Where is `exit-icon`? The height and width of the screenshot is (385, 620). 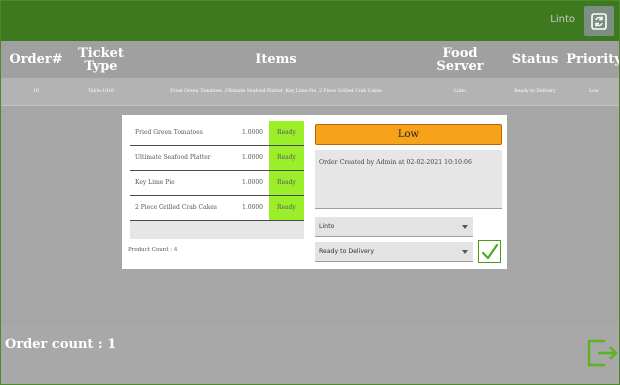
exit-icon is located at coordinates (601, 353).